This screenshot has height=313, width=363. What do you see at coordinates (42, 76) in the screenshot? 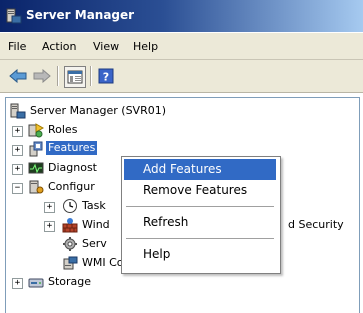
I see `forward-arrow-icon` at bounding box center [42, 76].